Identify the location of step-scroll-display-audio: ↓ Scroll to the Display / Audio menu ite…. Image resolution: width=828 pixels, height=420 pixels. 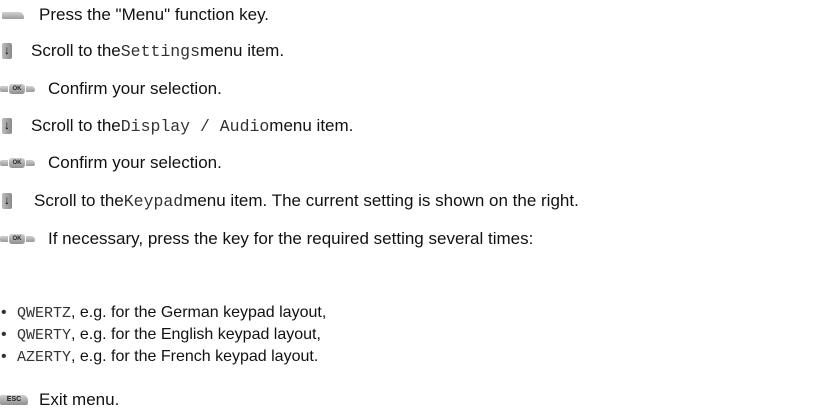
(176, 126).